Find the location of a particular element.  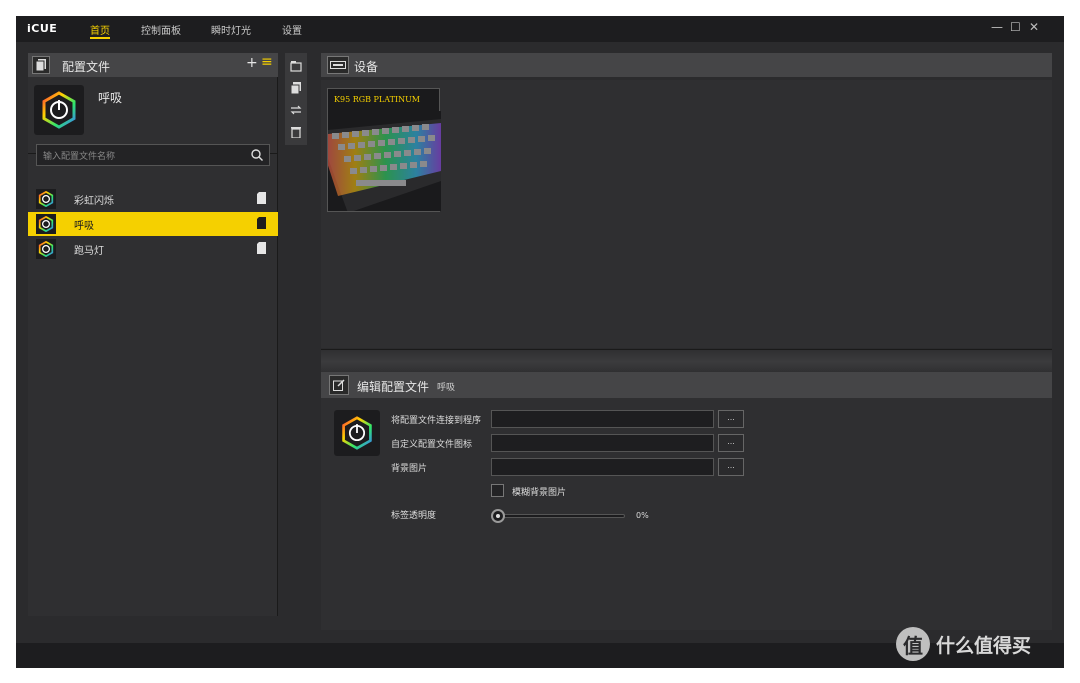

close-button: ✕ is located at coordinates (1034, 27).